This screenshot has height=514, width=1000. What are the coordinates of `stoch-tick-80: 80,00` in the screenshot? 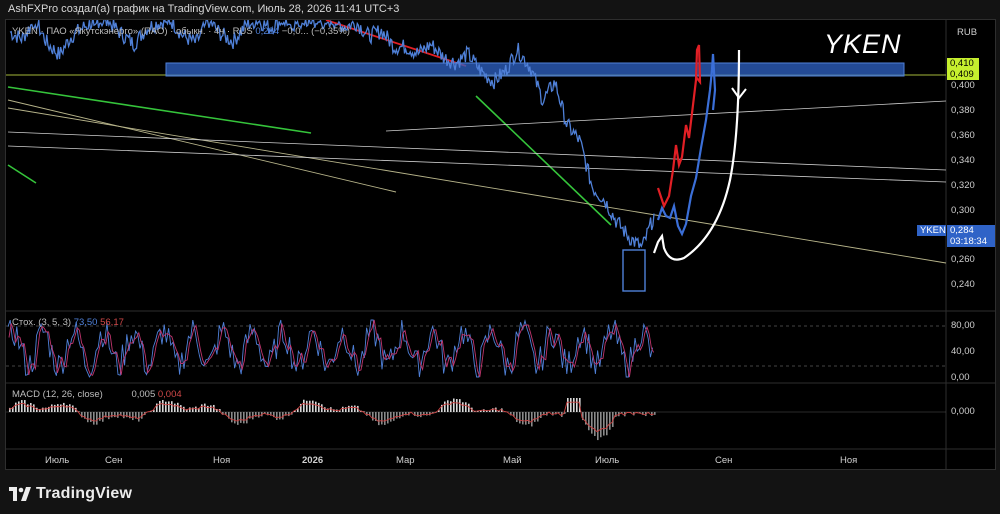 It's located at (963, 325).